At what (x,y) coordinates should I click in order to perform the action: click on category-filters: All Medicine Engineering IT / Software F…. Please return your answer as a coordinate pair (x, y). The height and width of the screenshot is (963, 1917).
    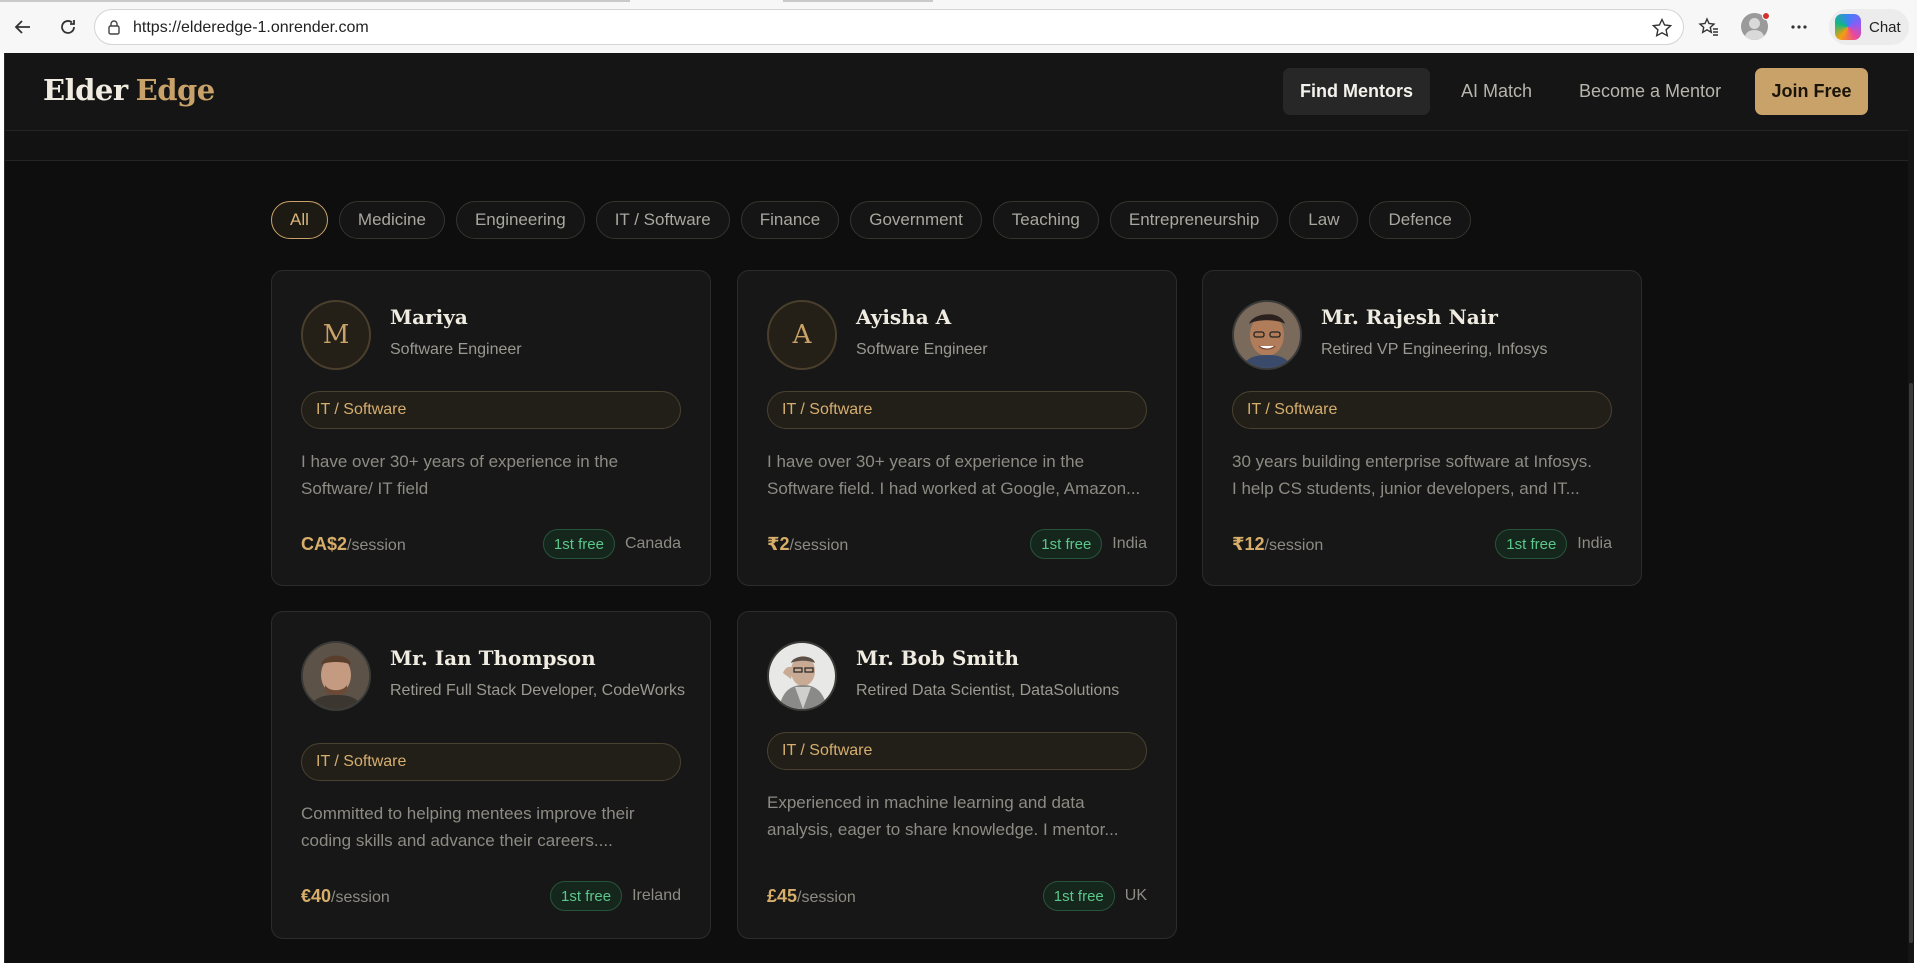
    Looking at the image, I should click on (871, 220).